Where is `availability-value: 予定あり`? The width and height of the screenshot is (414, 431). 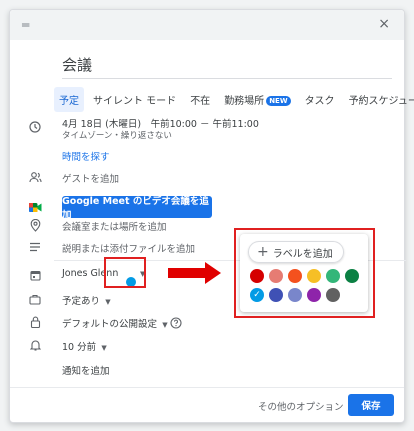 availability-value: 予定あり is located at coordinates (81, 301).